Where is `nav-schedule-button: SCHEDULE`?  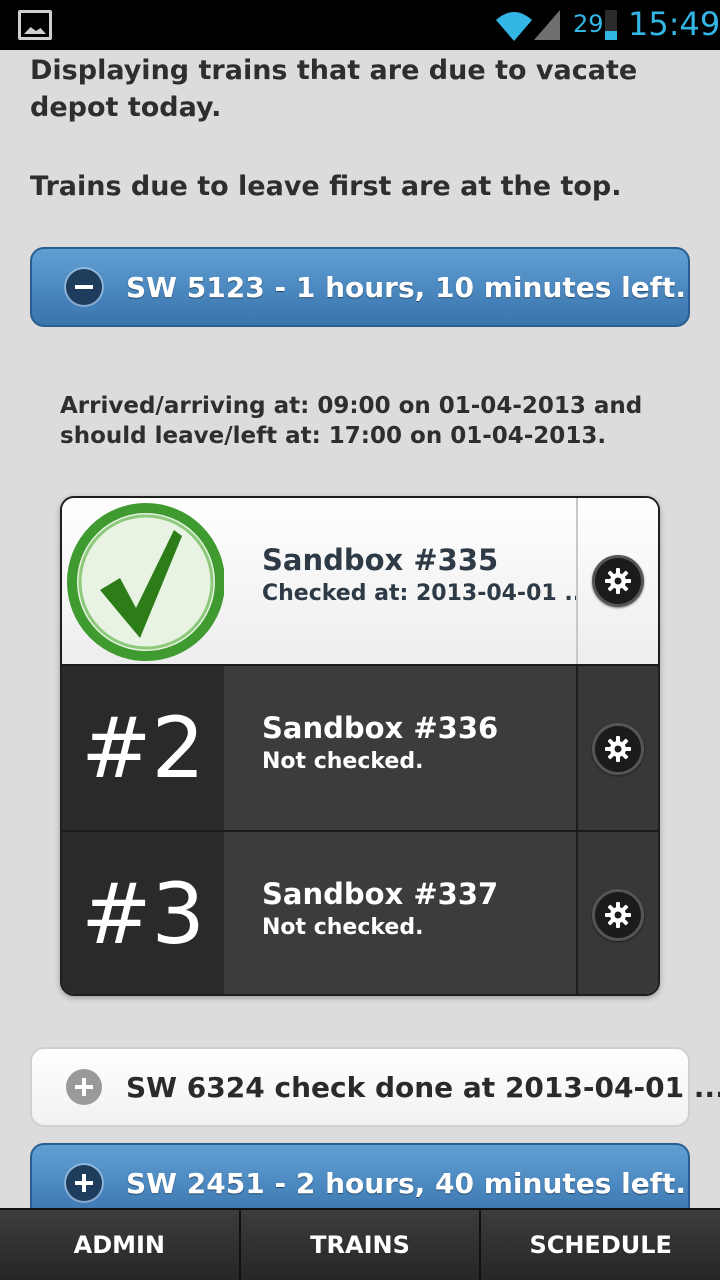
nav-schedule-button: SCHEDULE is located at coordinates (600, 1245).